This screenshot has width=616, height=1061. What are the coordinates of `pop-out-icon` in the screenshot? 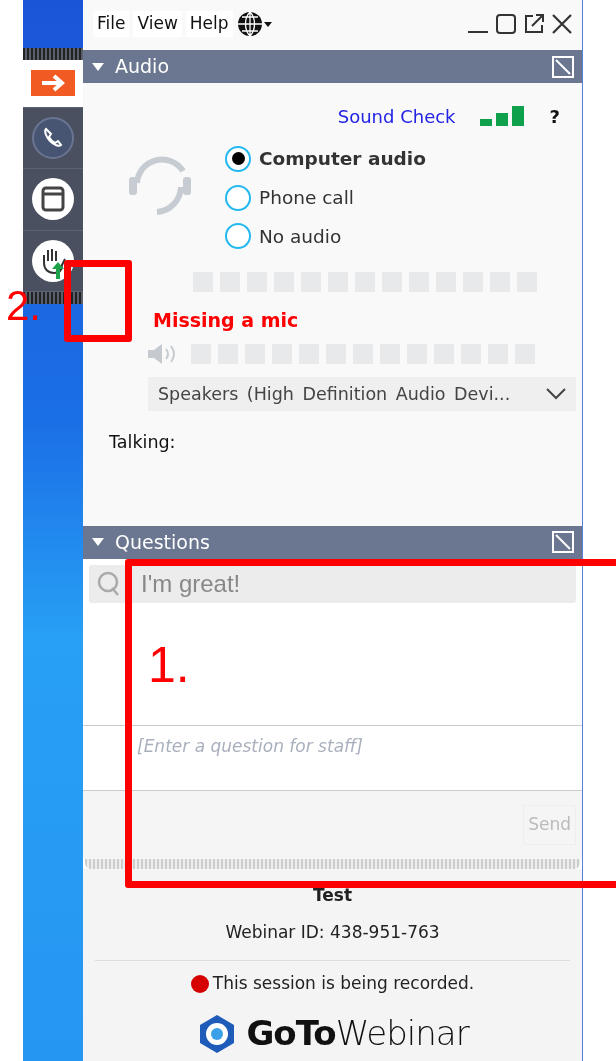 It's located at (534, 24).